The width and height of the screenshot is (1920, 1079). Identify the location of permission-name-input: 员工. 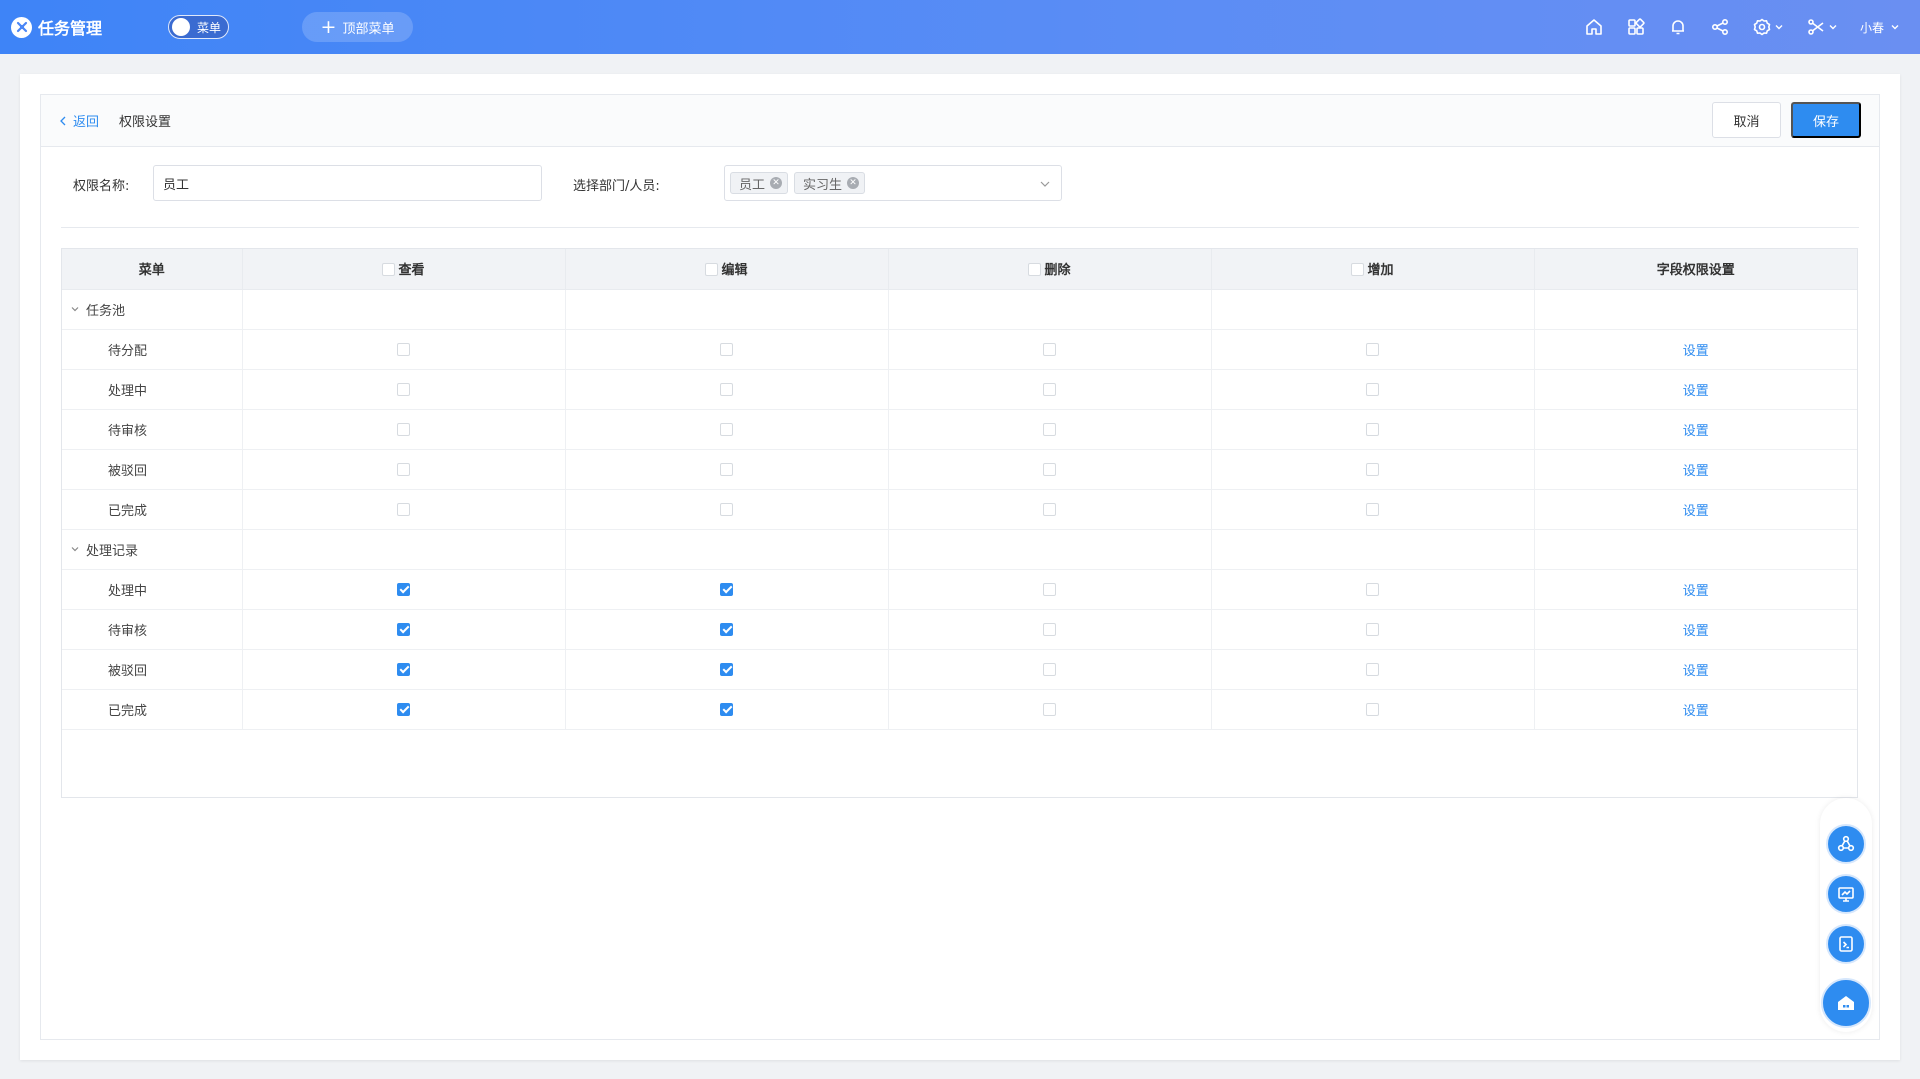
(347, 183).